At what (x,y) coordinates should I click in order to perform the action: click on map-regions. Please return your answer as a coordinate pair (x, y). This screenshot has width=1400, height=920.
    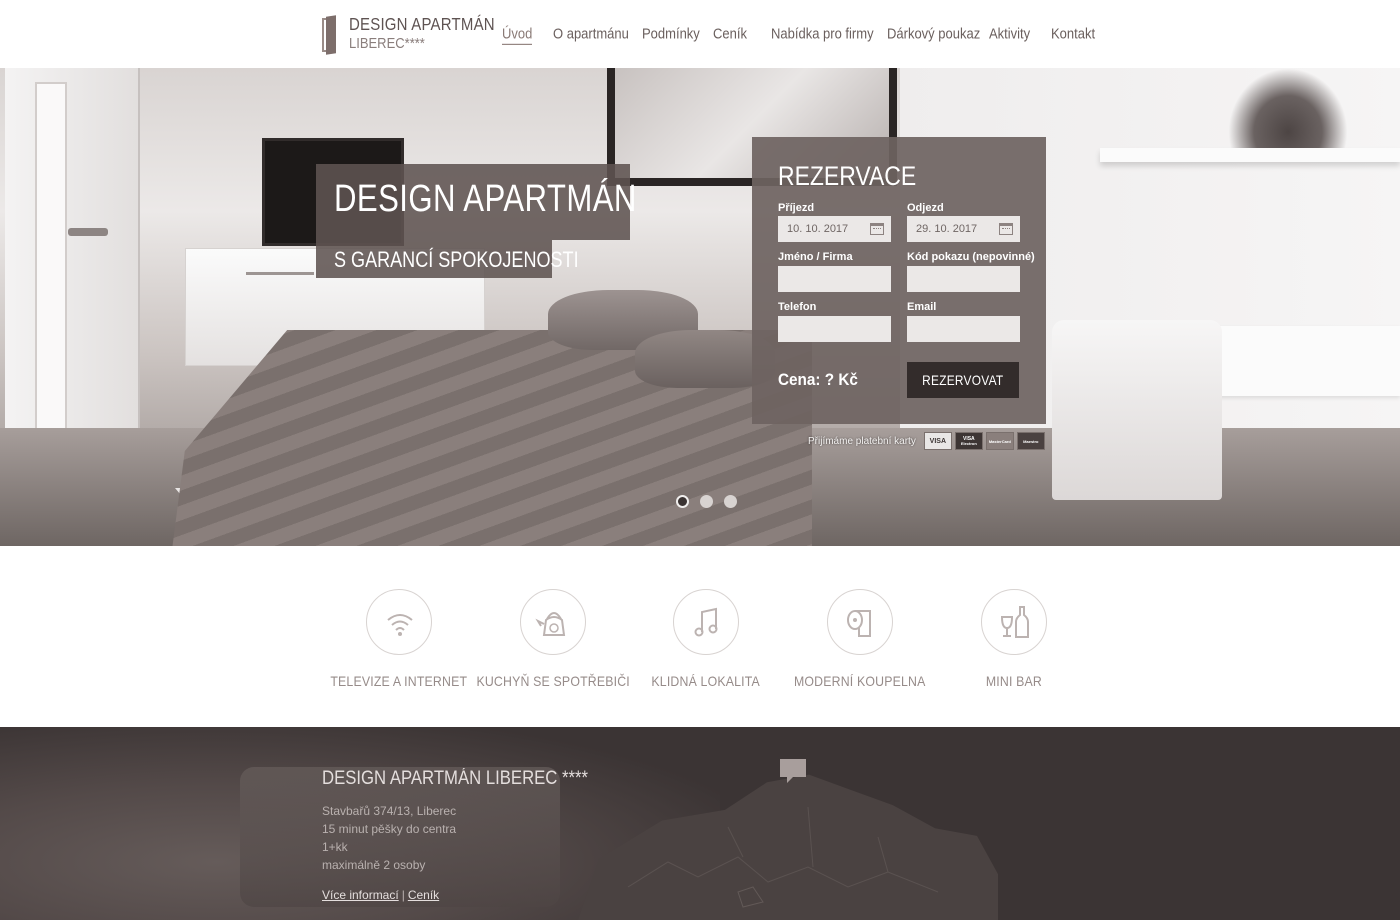
    Looking at the image, I should click on (783, 857).